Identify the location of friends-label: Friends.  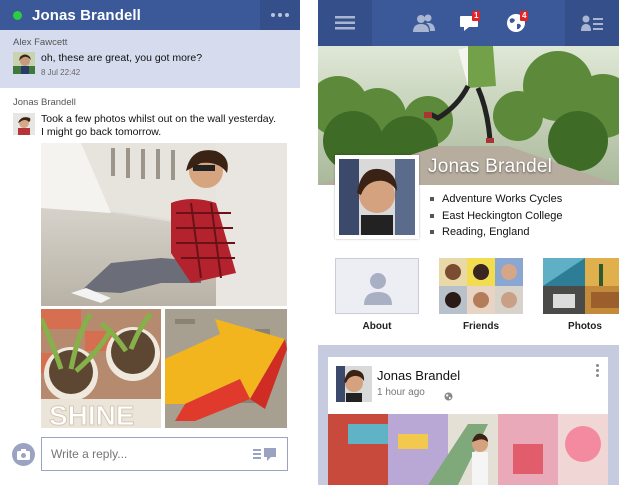
(481, 326).